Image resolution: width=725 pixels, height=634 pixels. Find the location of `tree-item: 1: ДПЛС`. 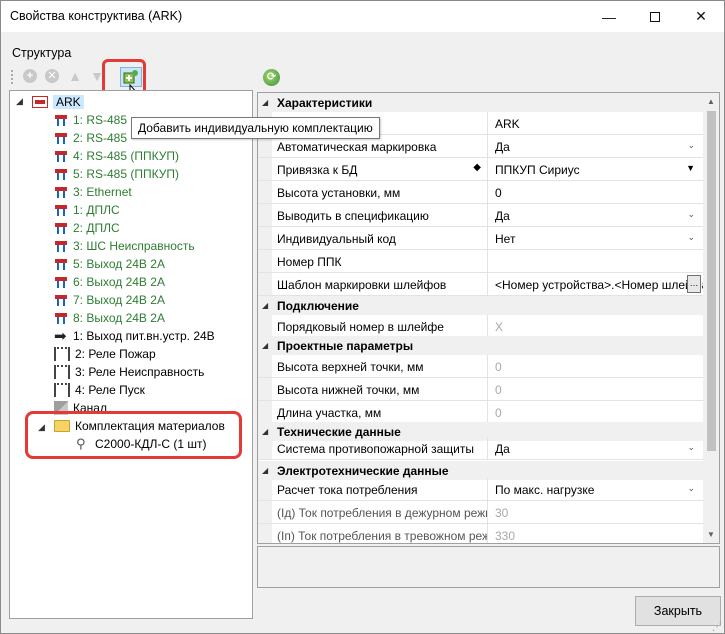

tree-item: 1: ДПЛС is located at coordinates (87, 210).